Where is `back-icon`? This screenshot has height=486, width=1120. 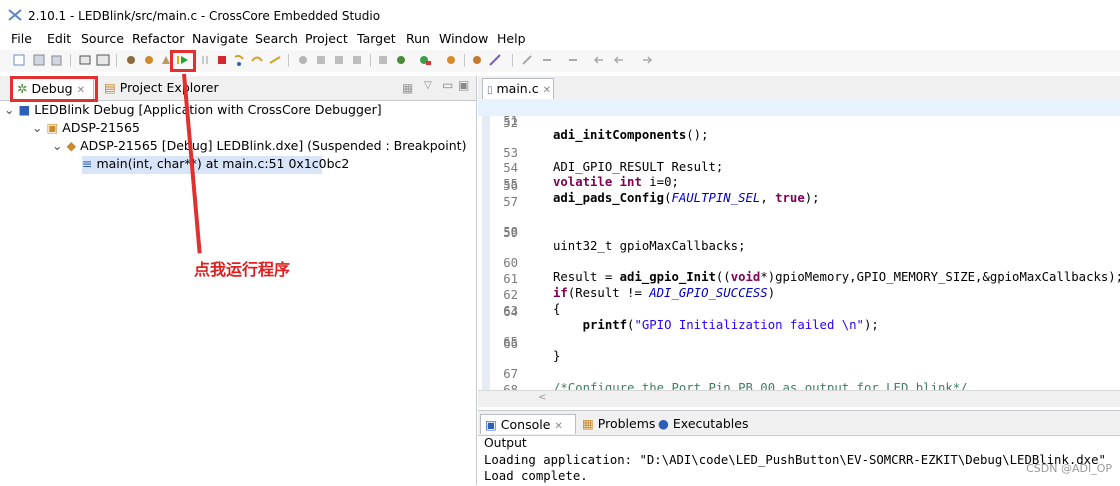 back-icon is located at coordinates (619, 60).